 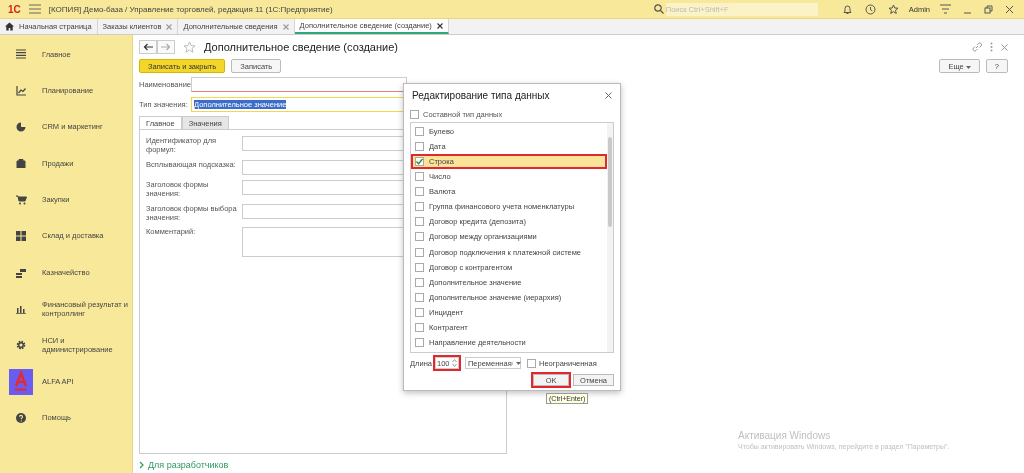 I want to click on arrow-right-icon, so click(x=166, y=47).